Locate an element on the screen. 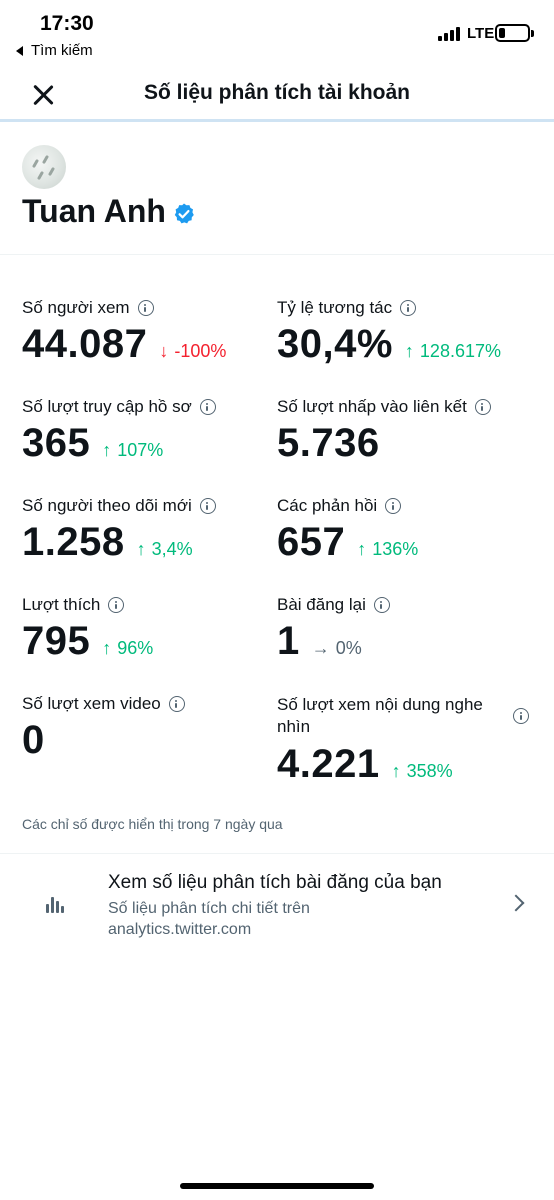 The image size is (554, 1200). avatar is located at coordinates (44, 167).